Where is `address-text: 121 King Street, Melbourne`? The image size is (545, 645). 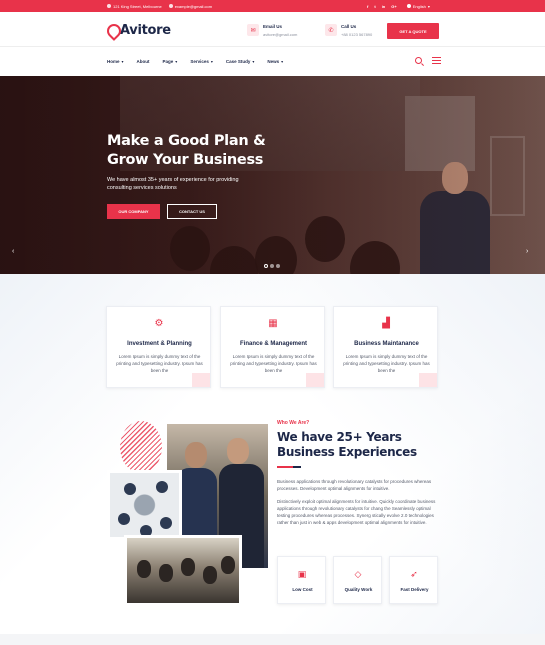 address-text: 121 King Street, Melbourne is located at coordinates (137, 6).